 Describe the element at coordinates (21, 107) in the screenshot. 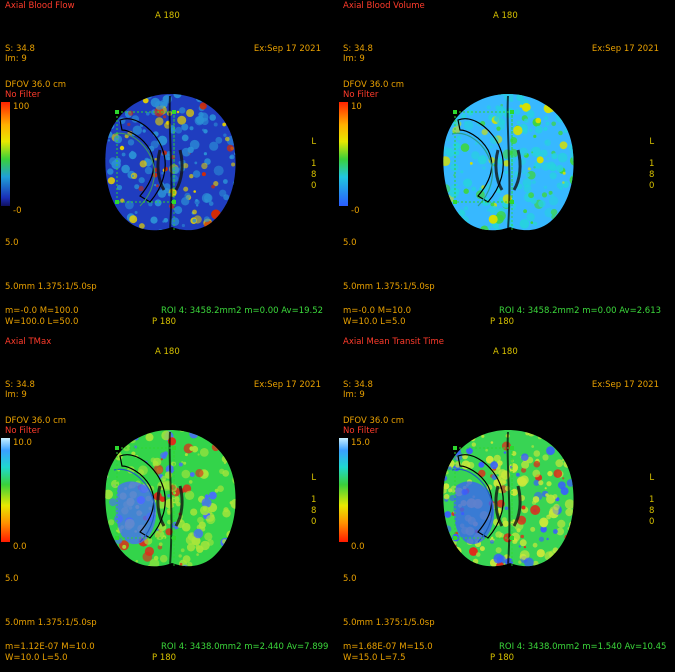

I see `scale-max-label: 100` at that location.